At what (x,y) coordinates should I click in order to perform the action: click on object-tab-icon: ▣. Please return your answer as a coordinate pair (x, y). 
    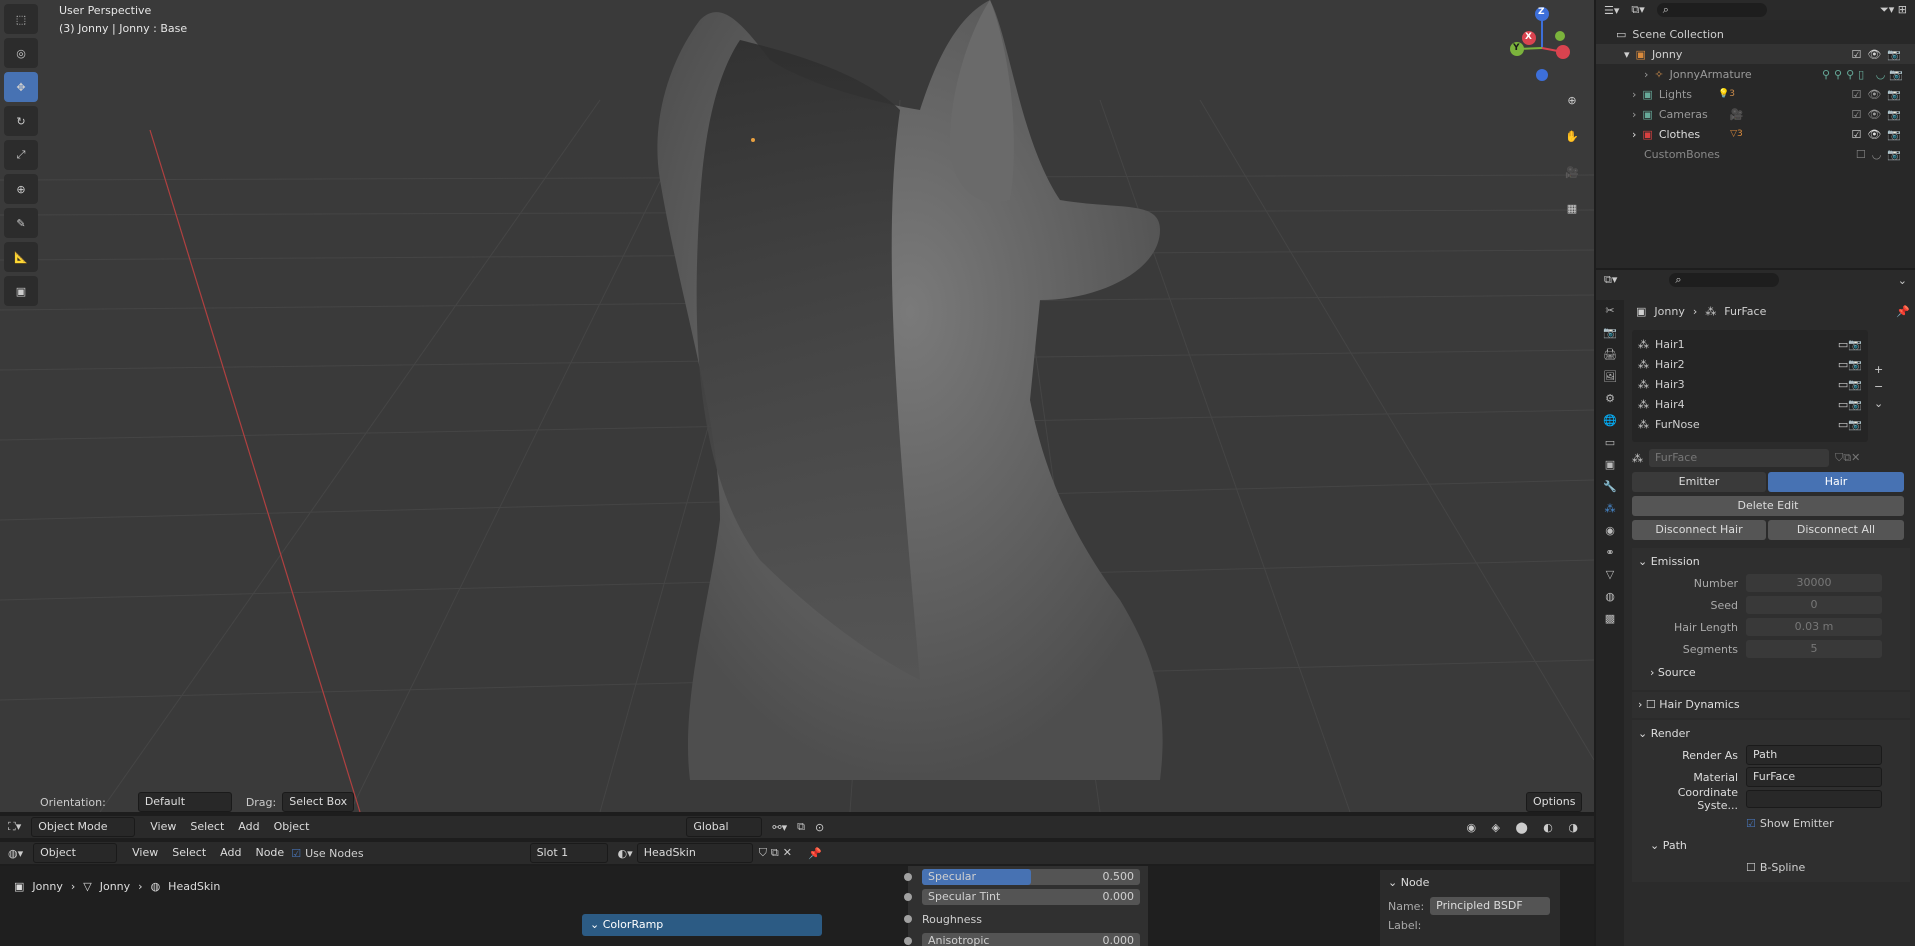
    Looking at the image, I should click on (1610, 464).